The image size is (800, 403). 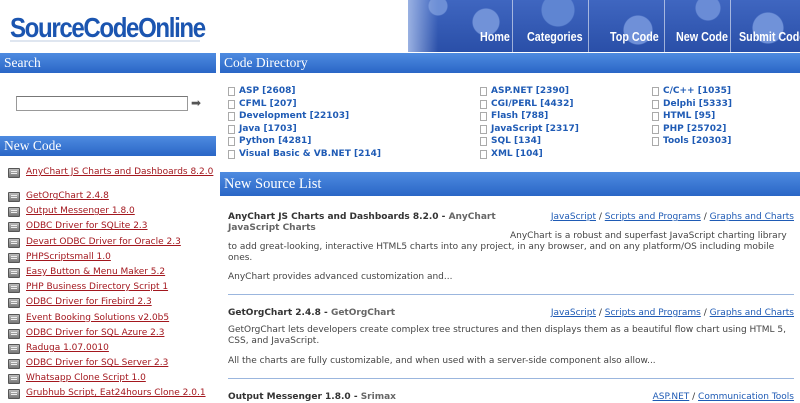 What do you see at coordinates (275, 141) in the screenshot?
I see `directory-link: Python [4281]` at bounding box center [275, 141].